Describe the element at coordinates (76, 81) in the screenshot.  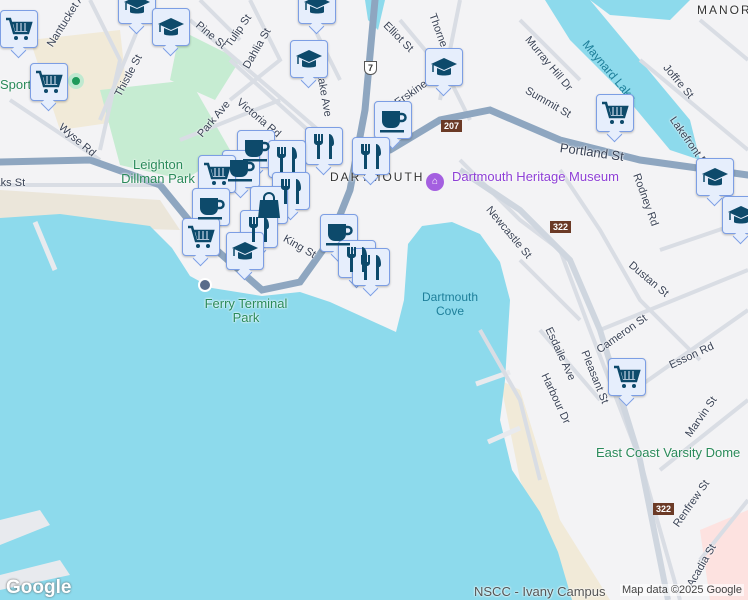
I see `park-pin-icon` at that location.